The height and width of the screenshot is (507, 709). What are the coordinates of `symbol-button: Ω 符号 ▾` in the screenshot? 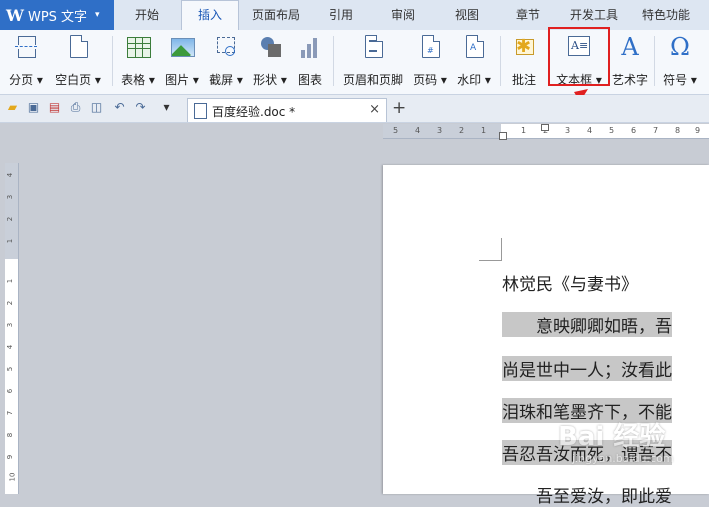 It's located at (680, 62).